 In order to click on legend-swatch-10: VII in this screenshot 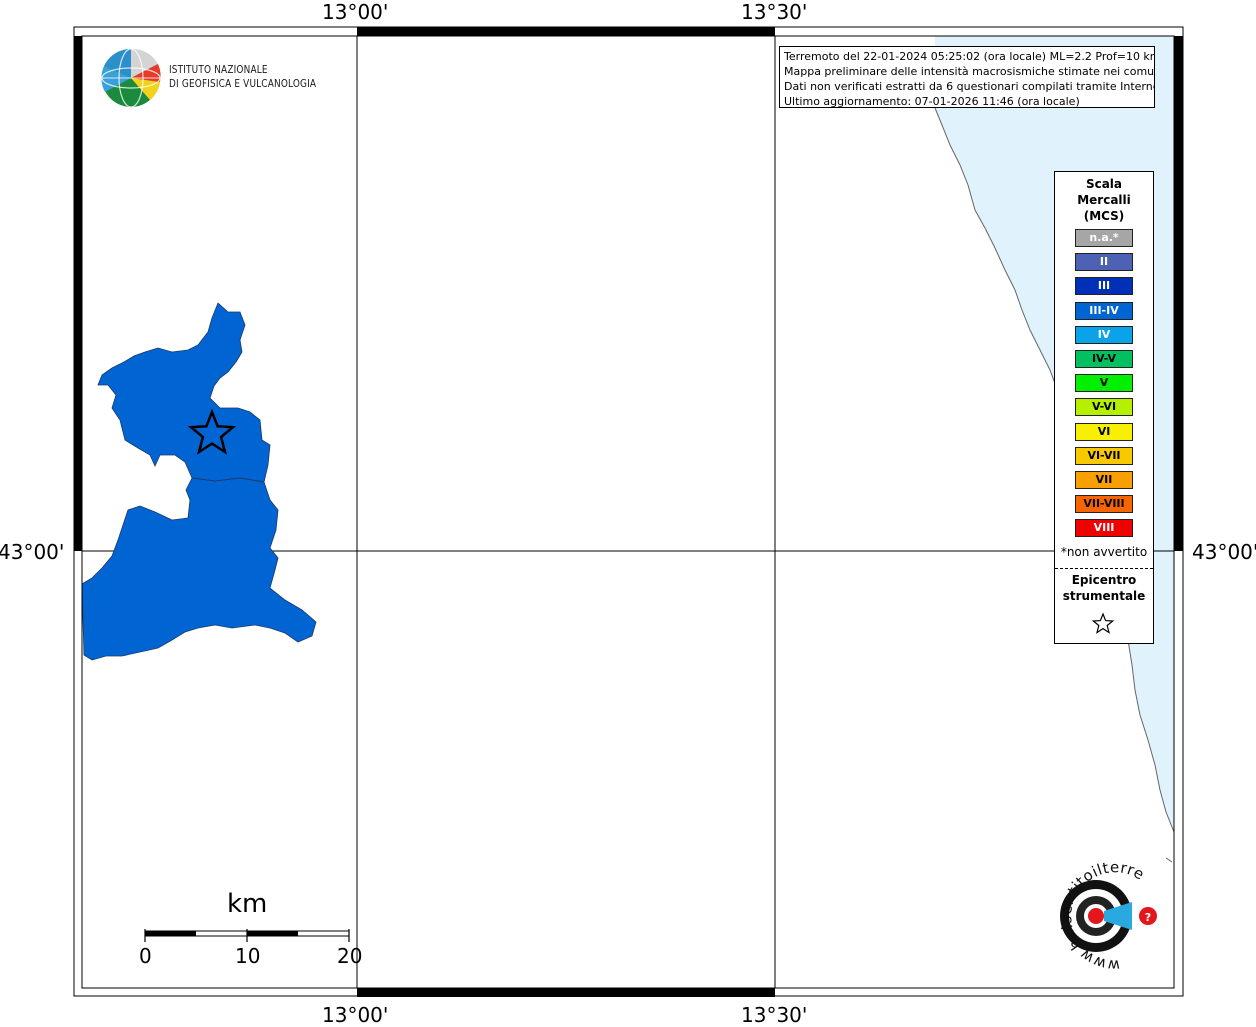, I will do `click(1104, 480)`.